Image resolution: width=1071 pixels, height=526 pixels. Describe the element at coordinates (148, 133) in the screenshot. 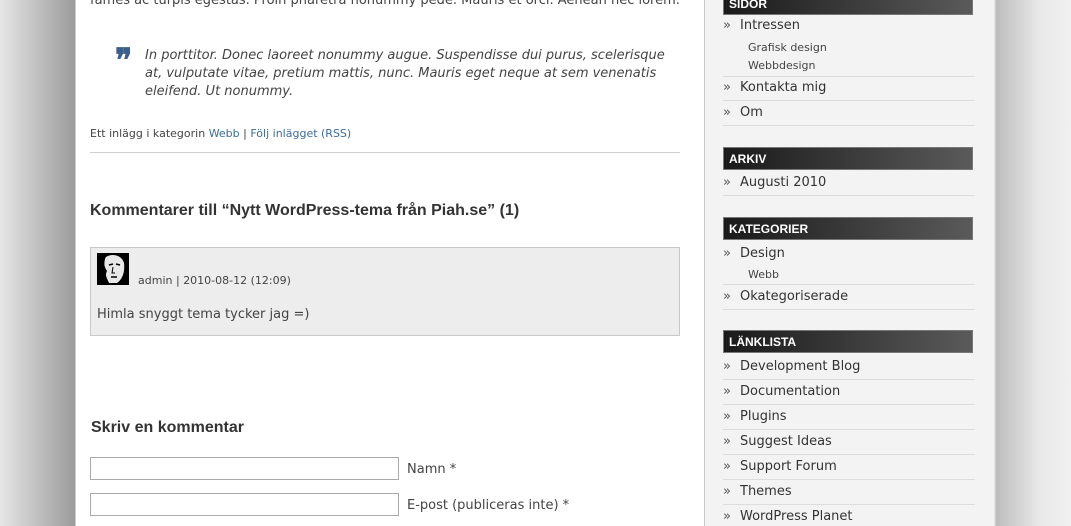

I see `meta-prefix: Ett inlägg i kategorin` at that location.